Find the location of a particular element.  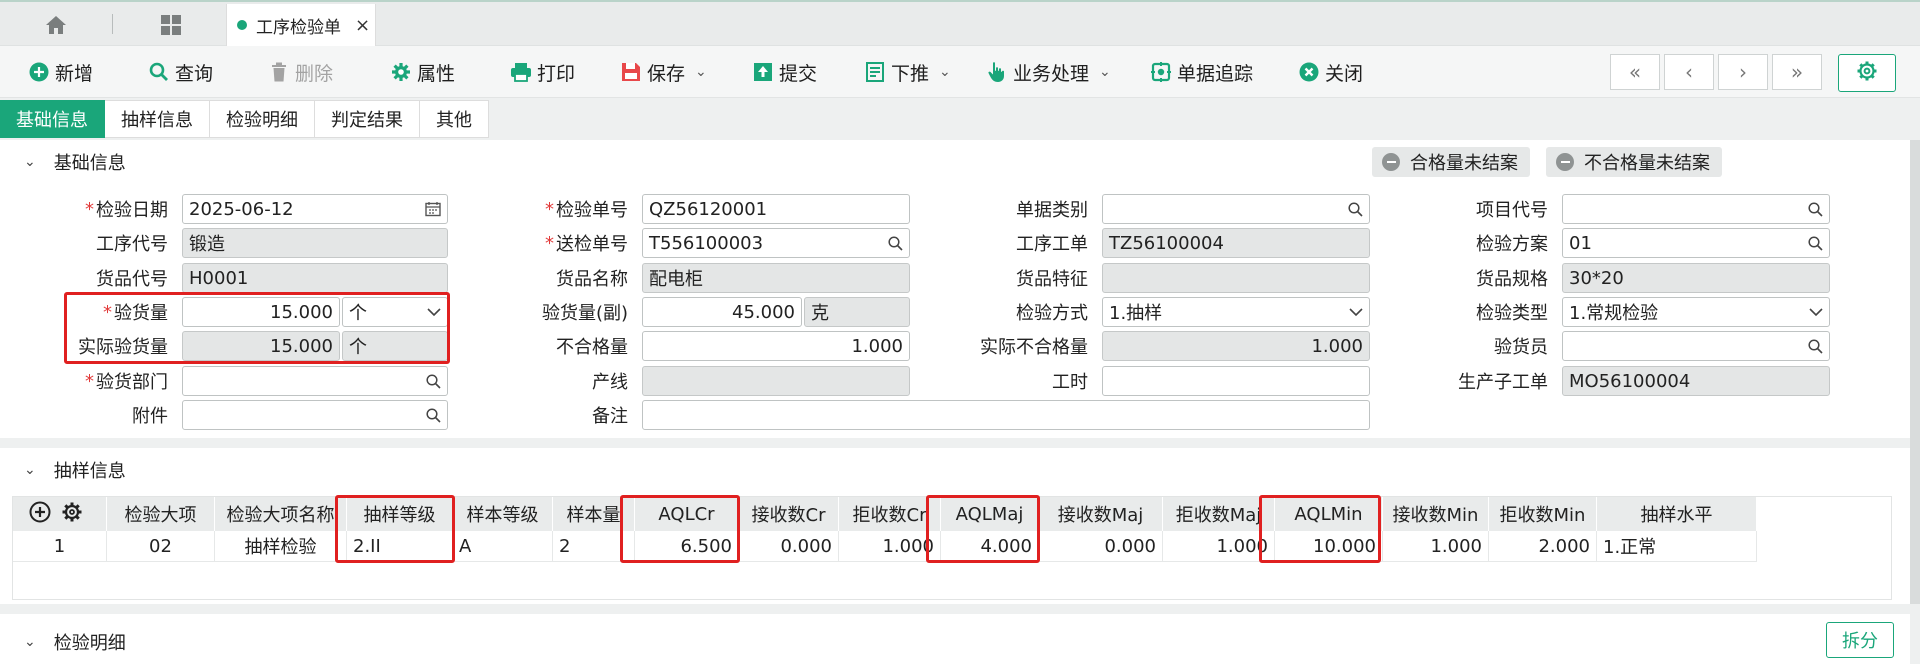

properties-button: 属性 is located at coordinates (422, 72).